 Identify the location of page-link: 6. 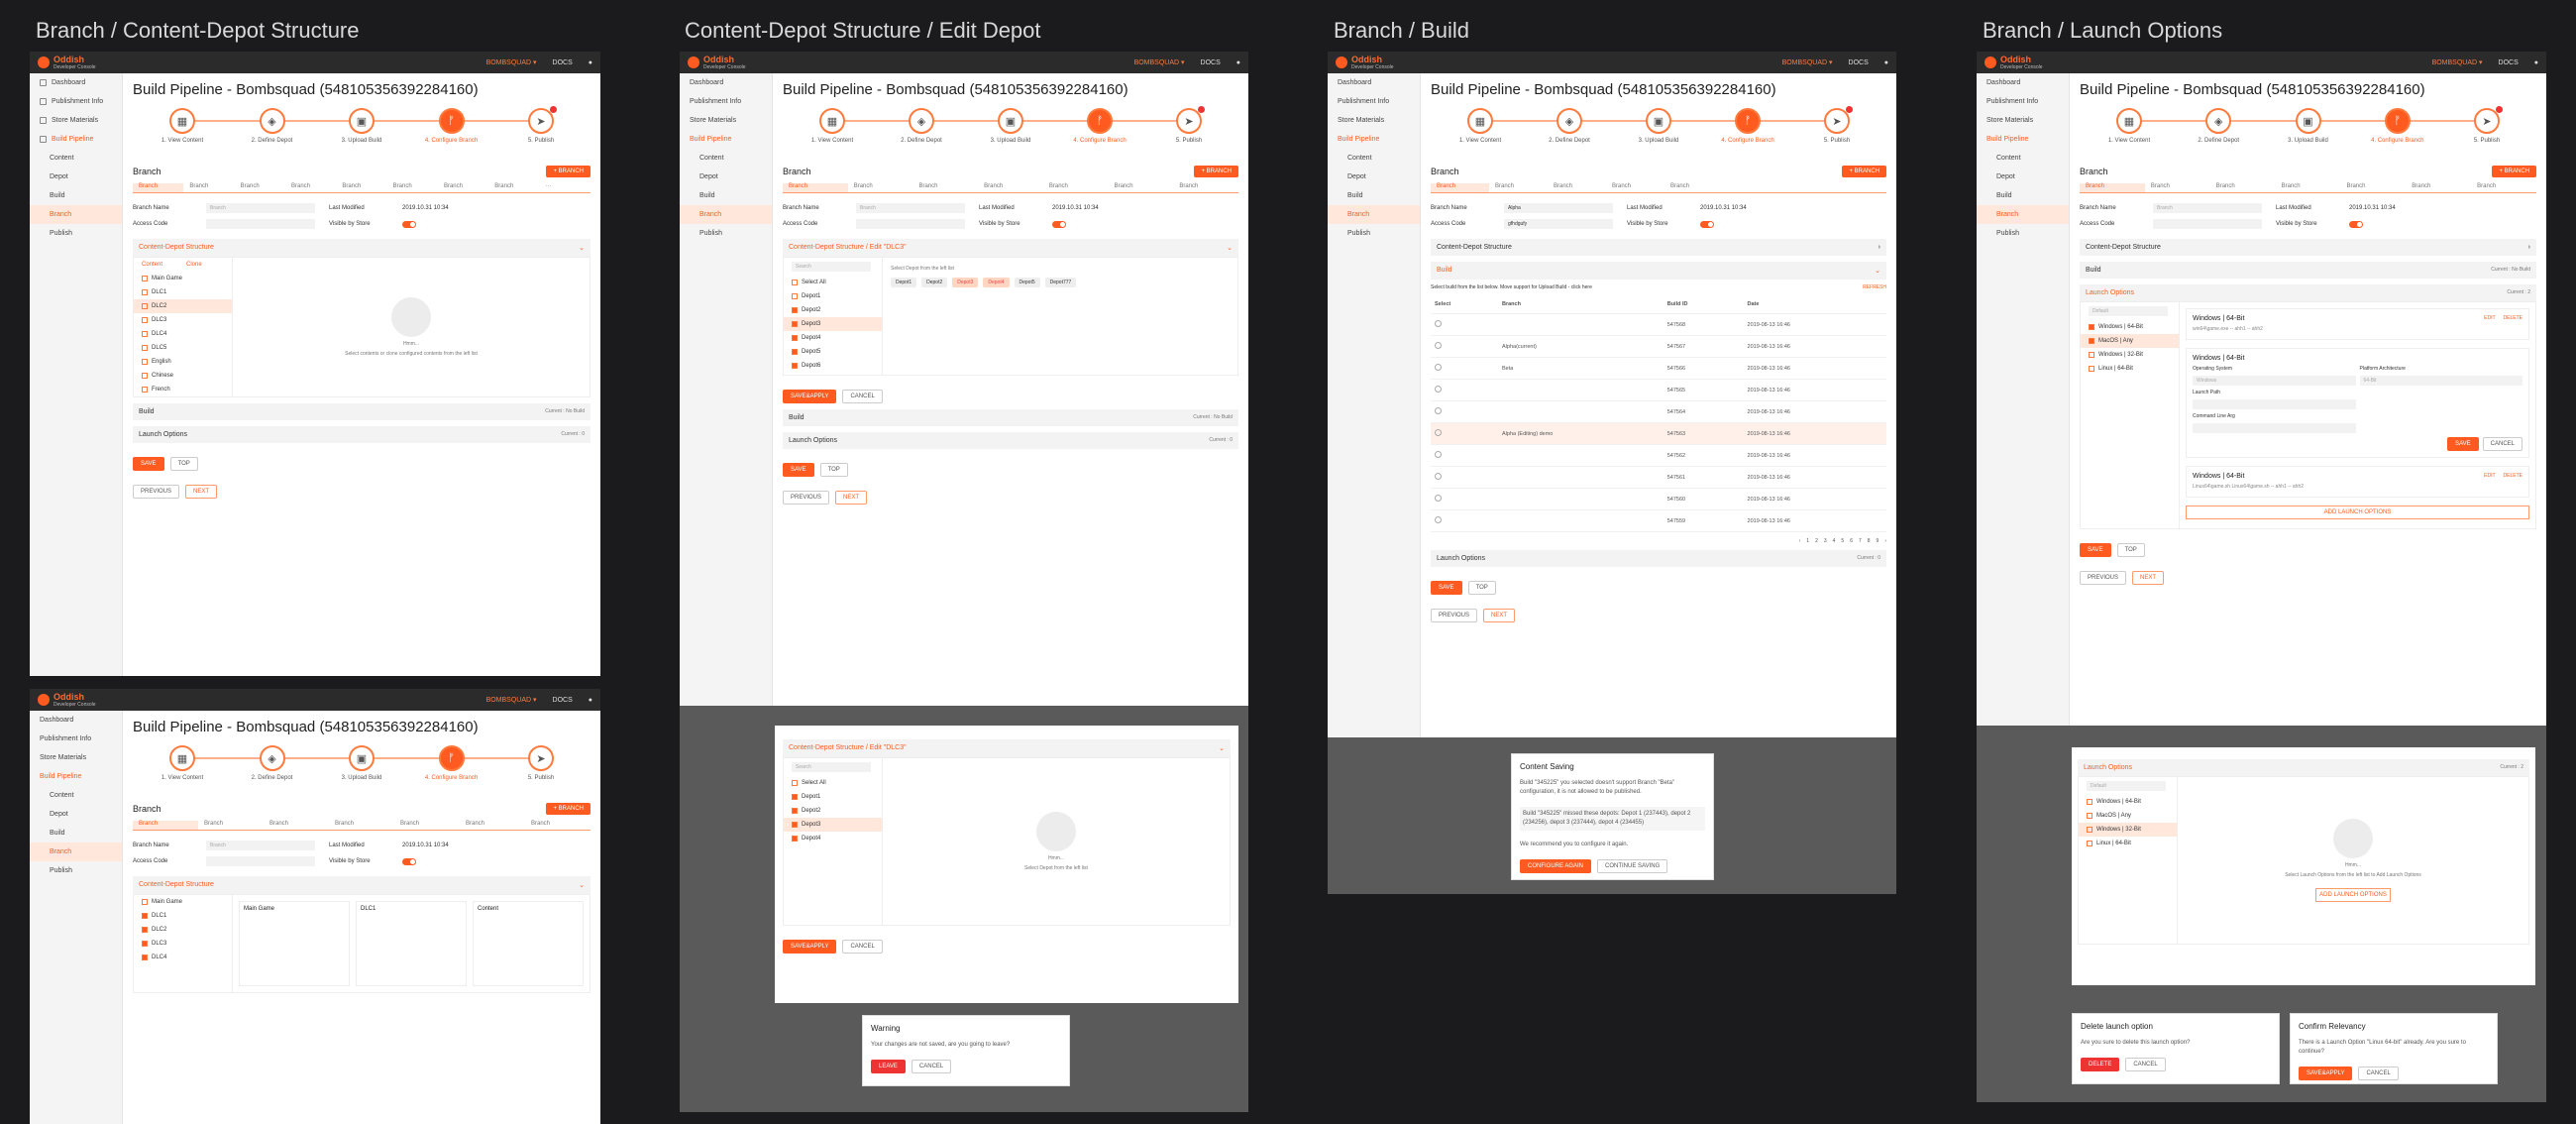
(1852, 541).